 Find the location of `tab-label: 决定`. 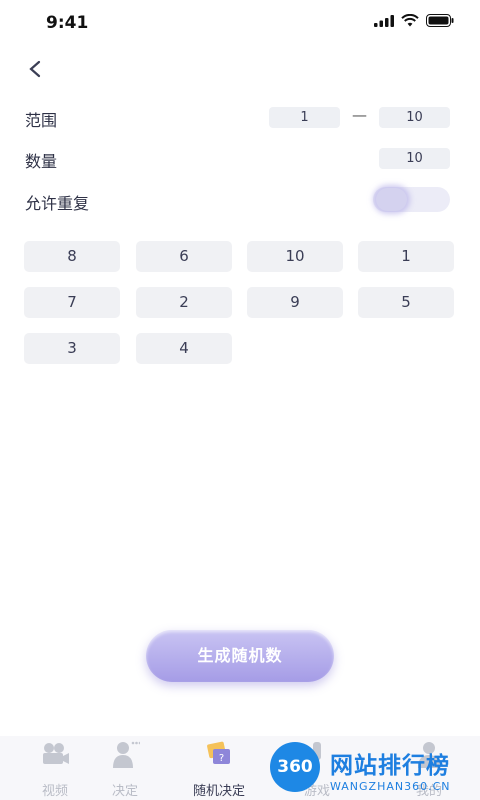

tab-label: 决定 is located at coordinates (124, 791).